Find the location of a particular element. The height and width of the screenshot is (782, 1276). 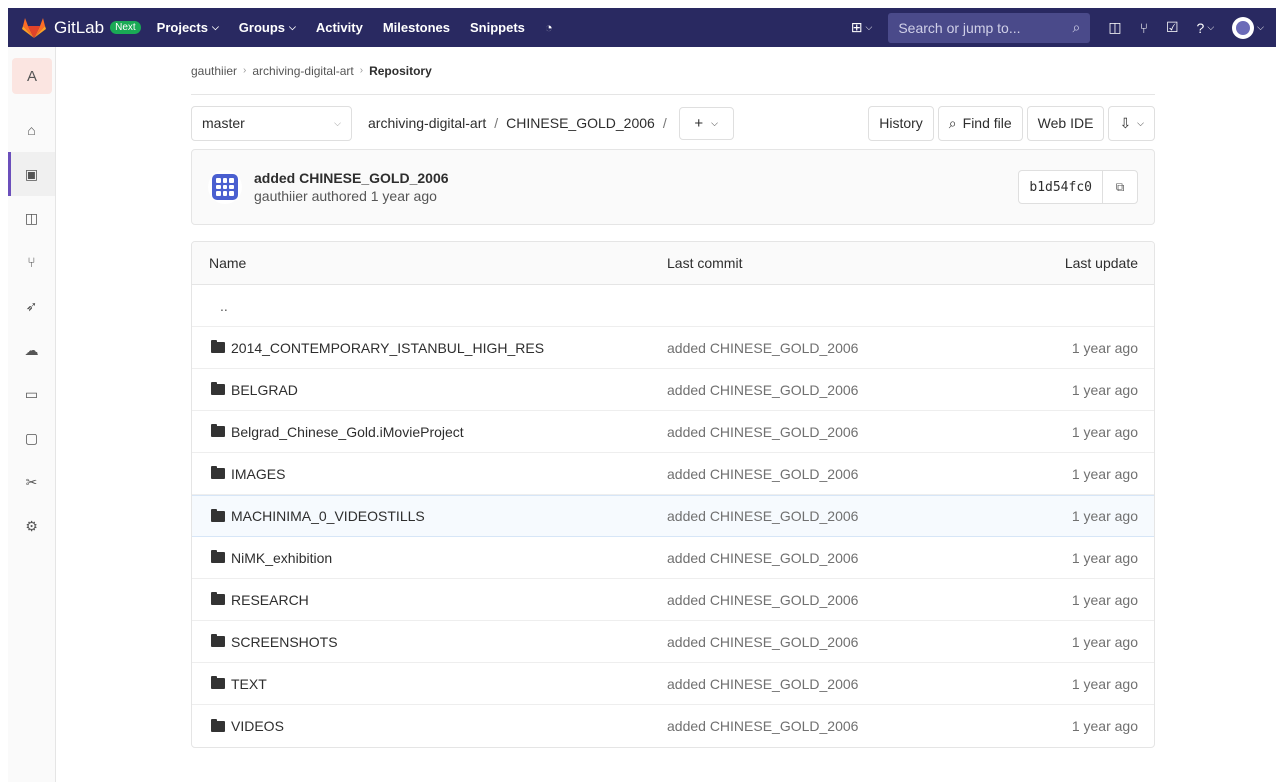

table-header: Name Last commit Last update is located at coordinates (673, 263).